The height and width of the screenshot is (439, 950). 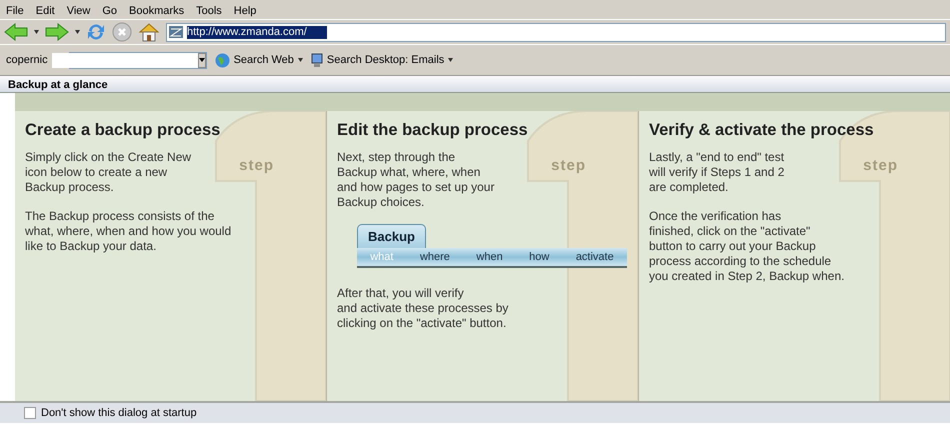 What do you see at coordinates (128, 231) in the screenshot?
I see `step-text: The Backup process consists of the what, where, when and how you would like to Backup your data.` at bounding box center [128, 231].